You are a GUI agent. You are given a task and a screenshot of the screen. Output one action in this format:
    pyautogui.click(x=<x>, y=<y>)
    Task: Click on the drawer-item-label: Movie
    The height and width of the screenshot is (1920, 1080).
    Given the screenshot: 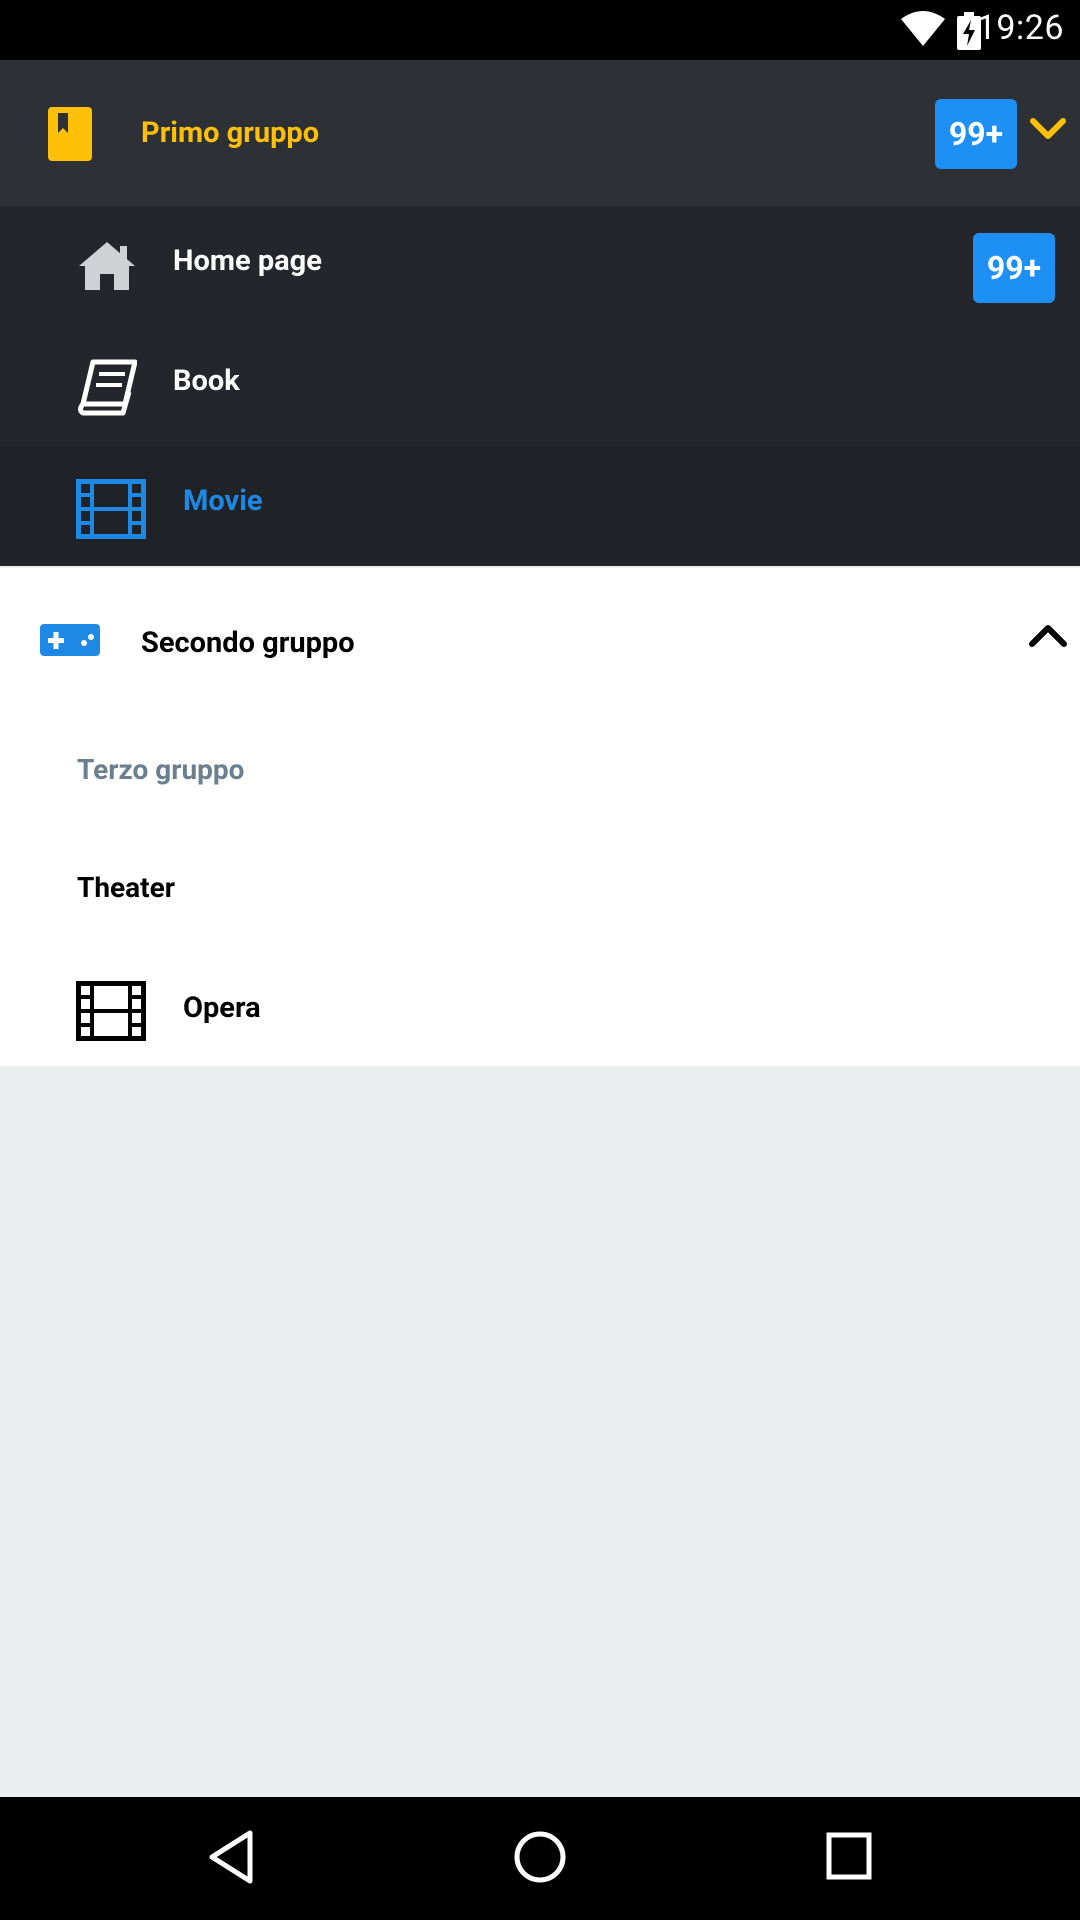 What is the action you would take?
    pyautogui.click(x=223, y=501)
    